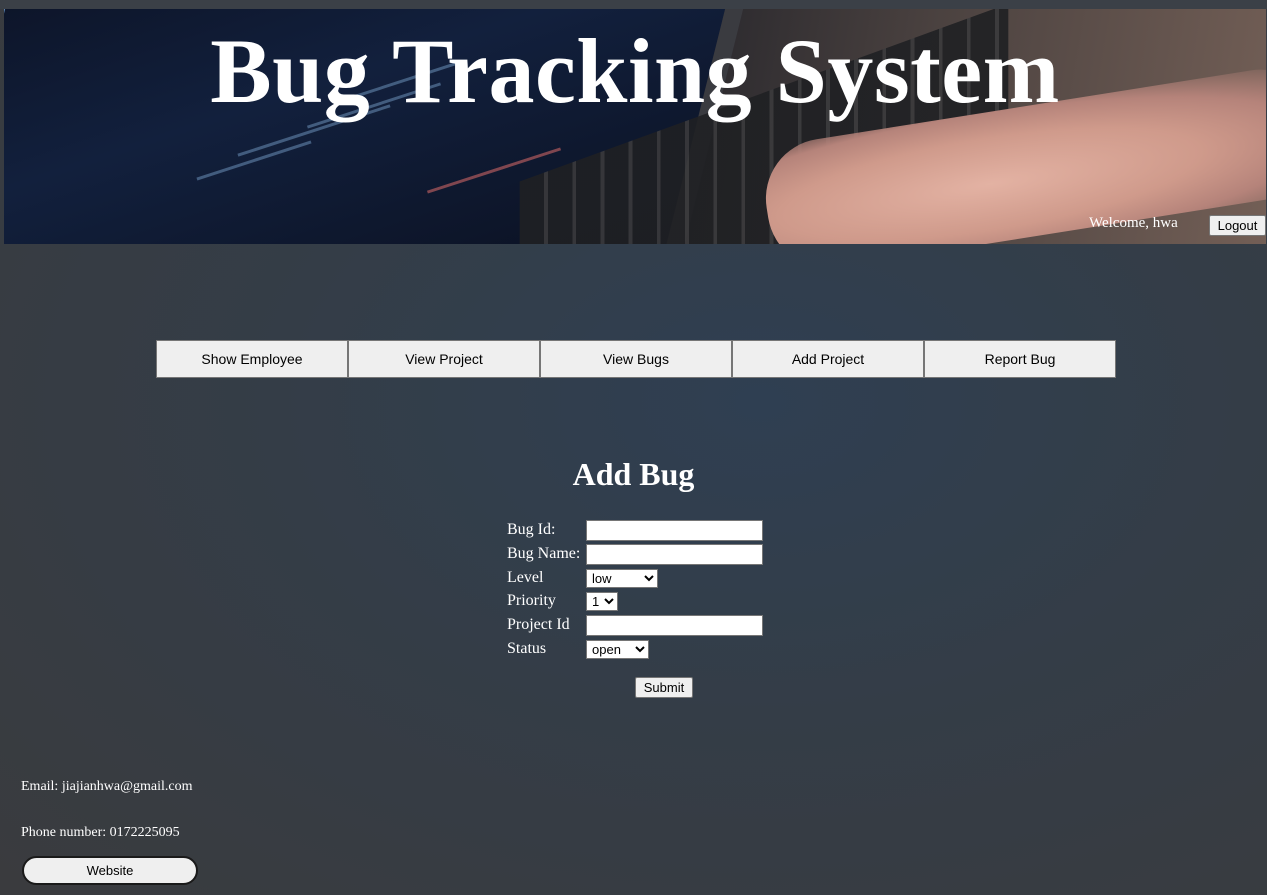 This screenshot has width=1267, height=895. Describe the element at coordinates (1133, 223) in the screenshot. I see `welcome-text: Welcome, hwa` at that location.